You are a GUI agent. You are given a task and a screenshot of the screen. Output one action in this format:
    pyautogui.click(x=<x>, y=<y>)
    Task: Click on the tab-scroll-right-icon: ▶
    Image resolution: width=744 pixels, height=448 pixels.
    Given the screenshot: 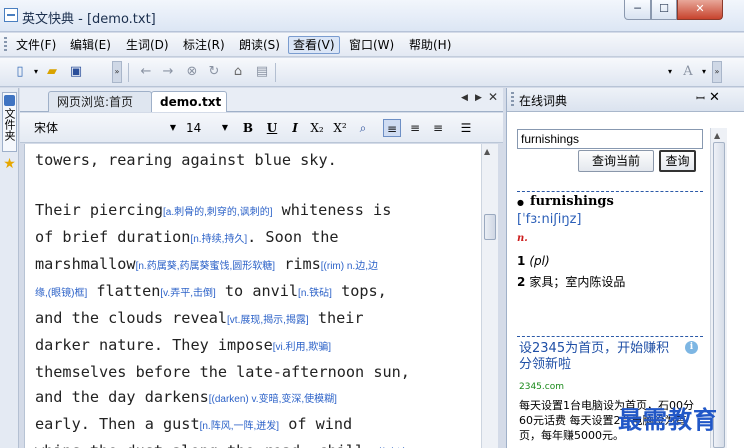 What is the action you would take?
    pyautogui.click(x=478, y=98)
    